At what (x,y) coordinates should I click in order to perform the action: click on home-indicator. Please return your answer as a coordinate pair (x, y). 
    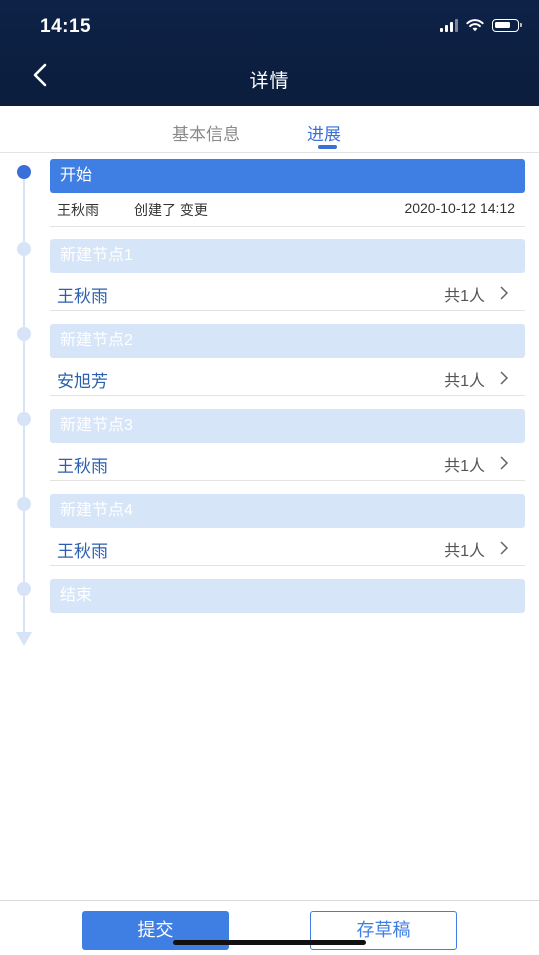
    Looking at the image, I should click on (269, 942).